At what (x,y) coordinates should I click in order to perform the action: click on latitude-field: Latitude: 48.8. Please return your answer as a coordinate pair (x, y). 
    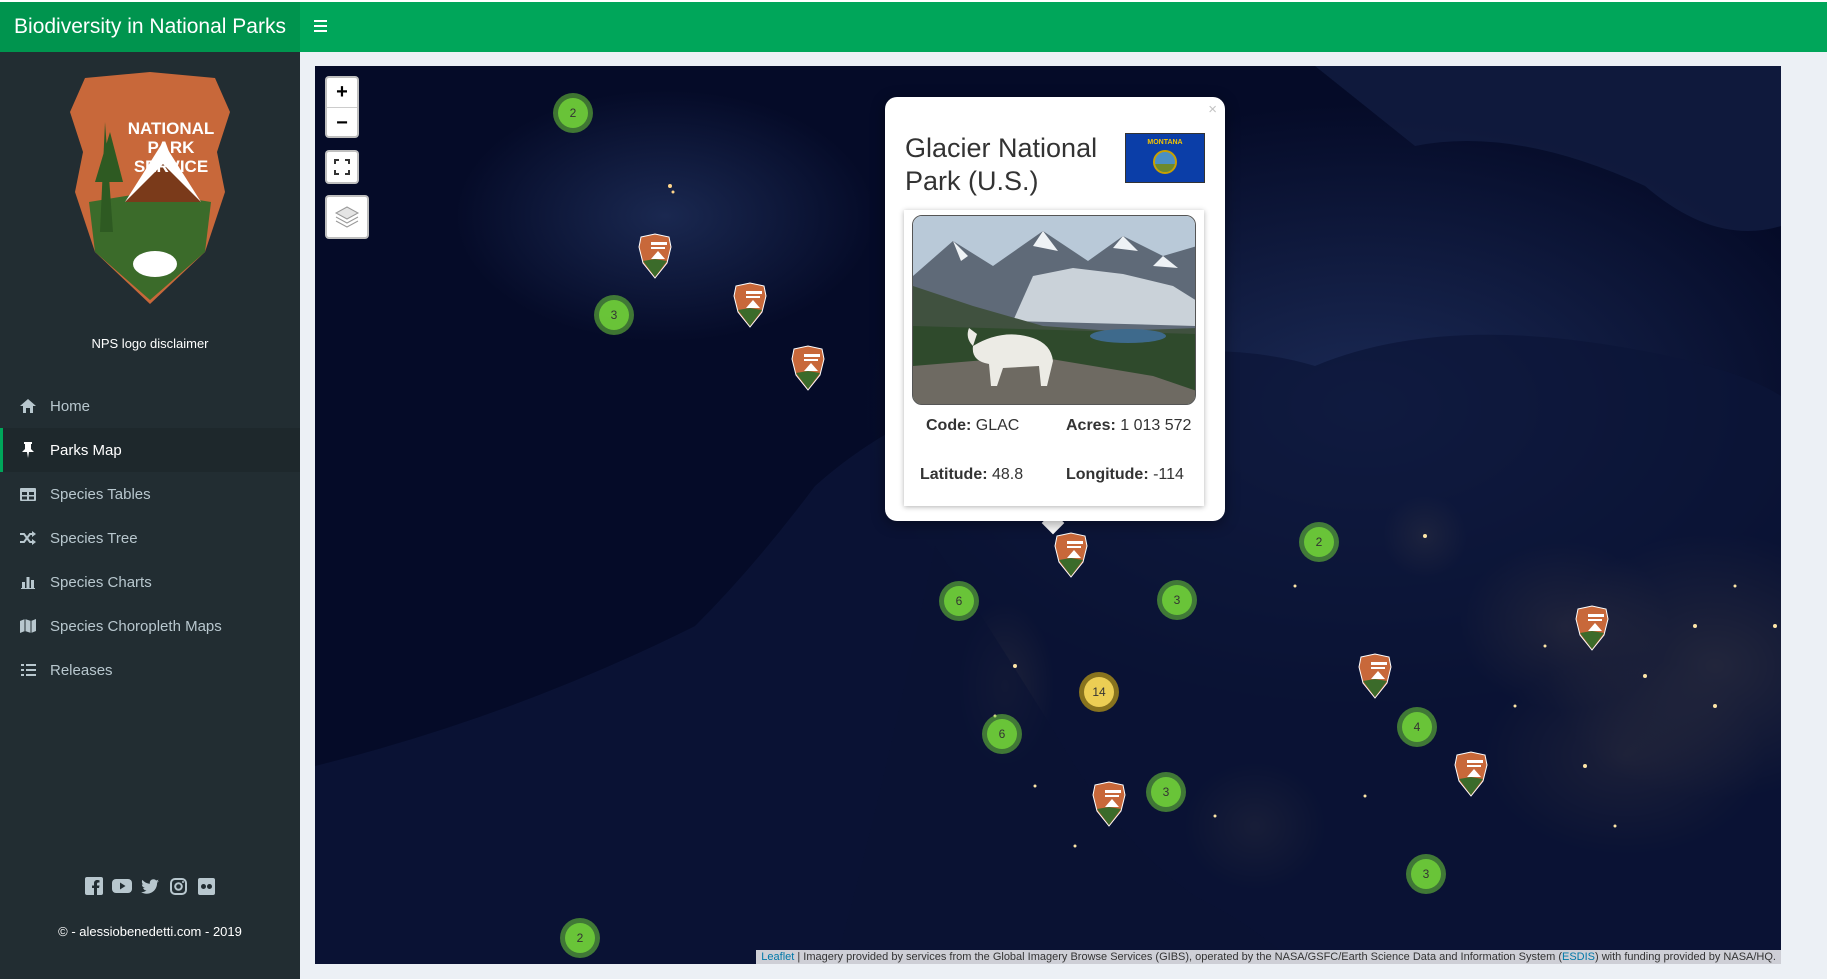
    Looking at the image, I should click on (971, 475).